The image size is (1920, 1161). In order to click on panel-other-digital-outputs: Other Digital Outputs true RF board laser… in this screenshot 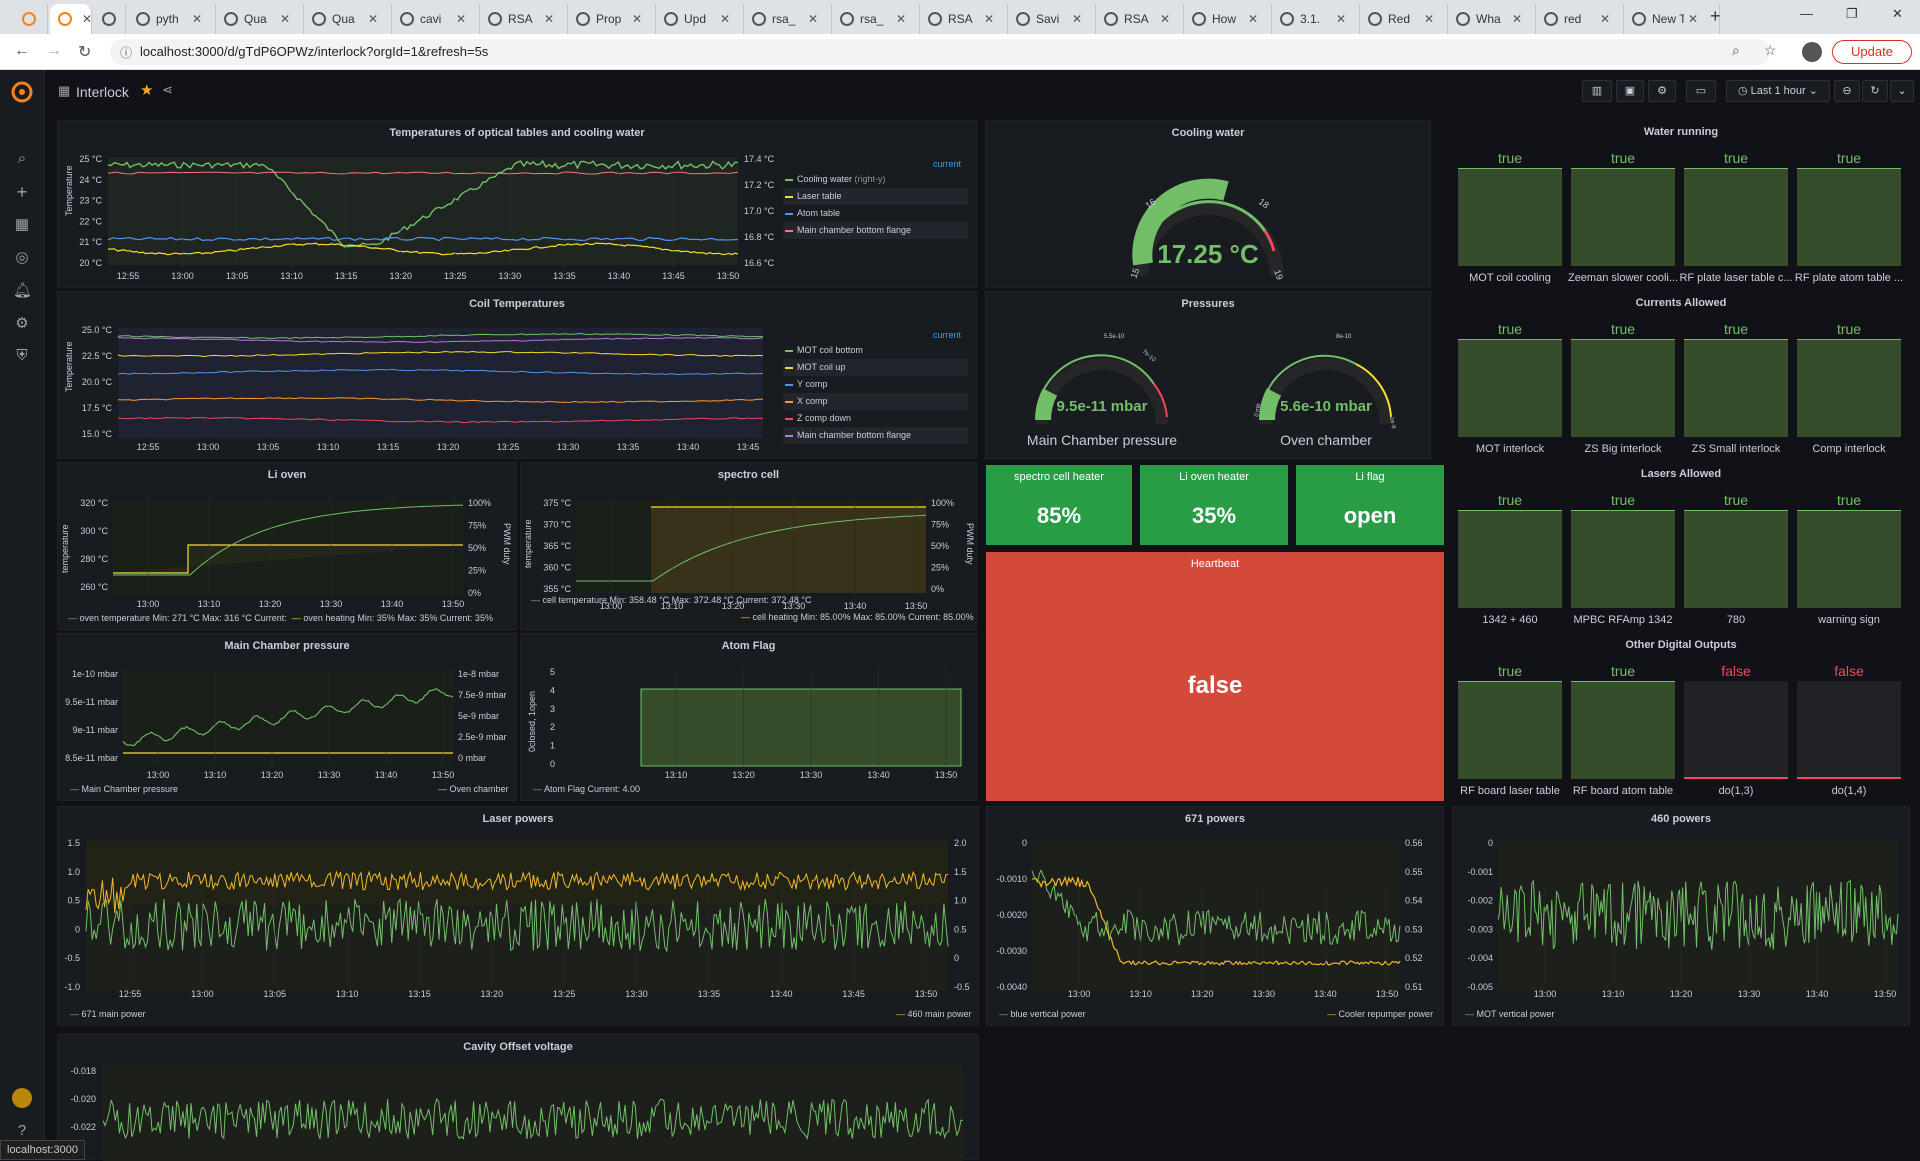, I will do `click(1681, 717)`.